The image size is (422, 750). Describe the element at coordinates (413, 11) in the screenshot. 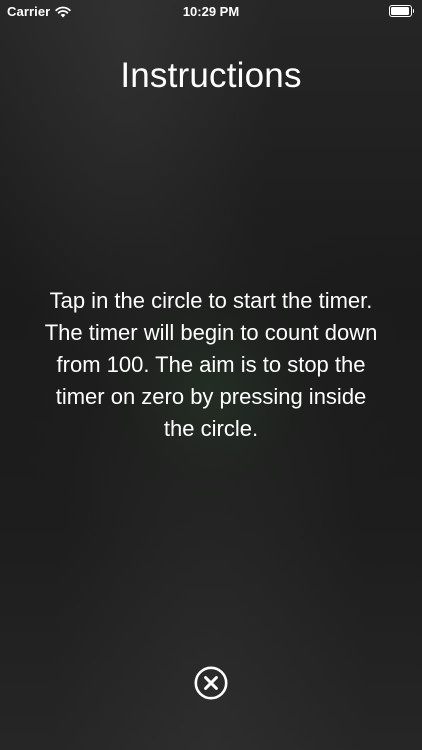

I see `battery-tip` at that location.